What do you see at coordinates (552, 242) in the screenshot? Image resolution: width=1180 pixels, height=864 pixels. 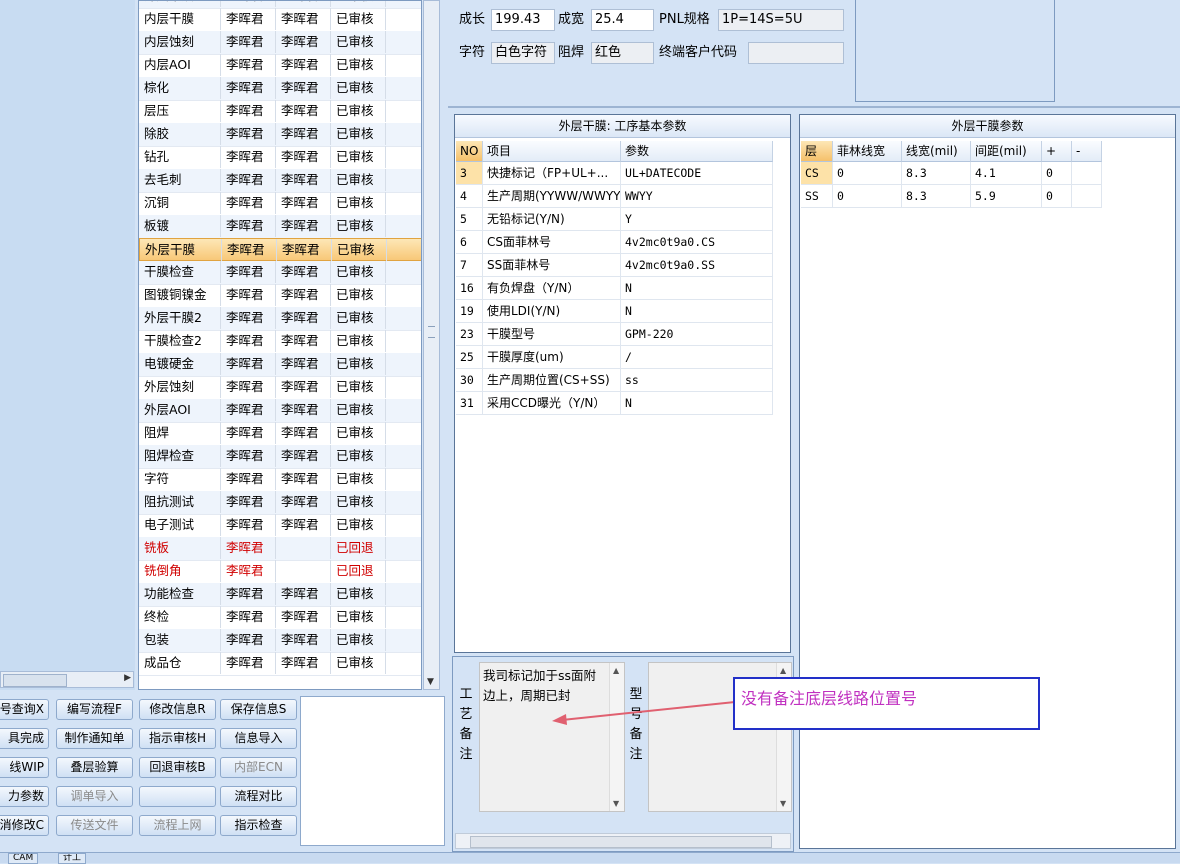 I see `basic-params-cell-item: CS面菲林号` at bounding box center [552, 242].